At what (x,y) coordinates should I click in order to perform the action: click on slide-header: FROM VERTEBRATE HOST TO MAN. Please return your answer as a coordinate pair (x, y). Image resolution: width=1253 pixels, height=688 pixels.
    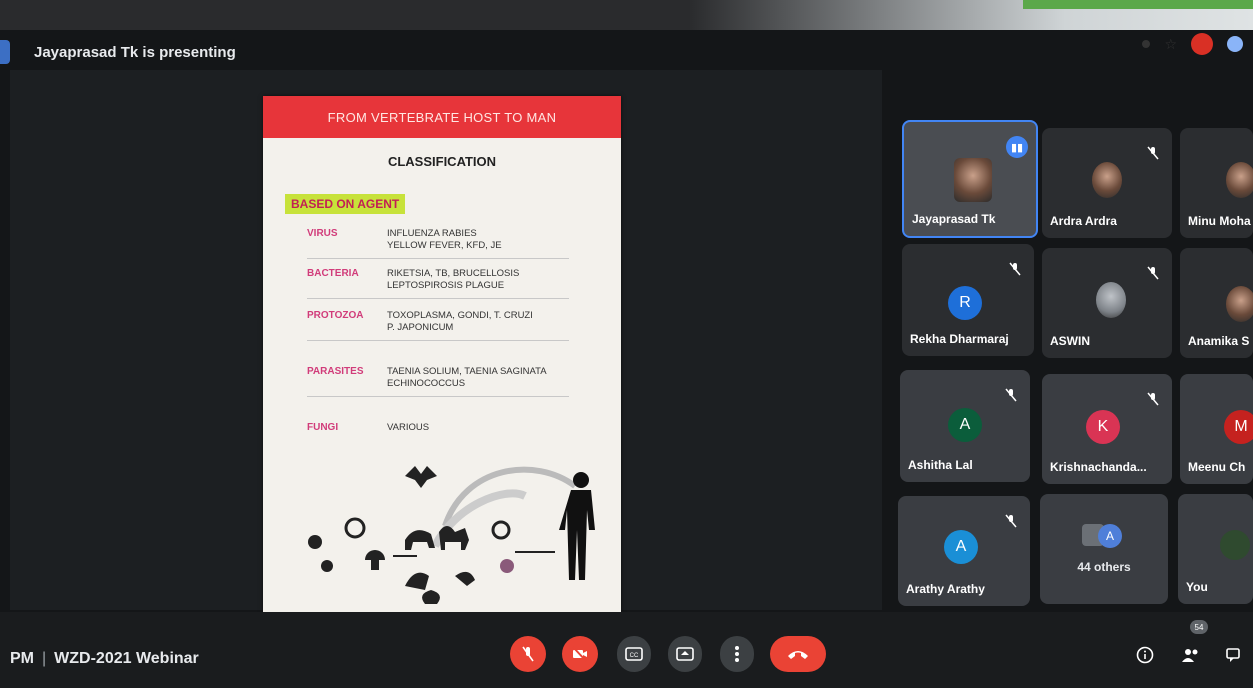
    Looking at the image, I should click on (442, 117).